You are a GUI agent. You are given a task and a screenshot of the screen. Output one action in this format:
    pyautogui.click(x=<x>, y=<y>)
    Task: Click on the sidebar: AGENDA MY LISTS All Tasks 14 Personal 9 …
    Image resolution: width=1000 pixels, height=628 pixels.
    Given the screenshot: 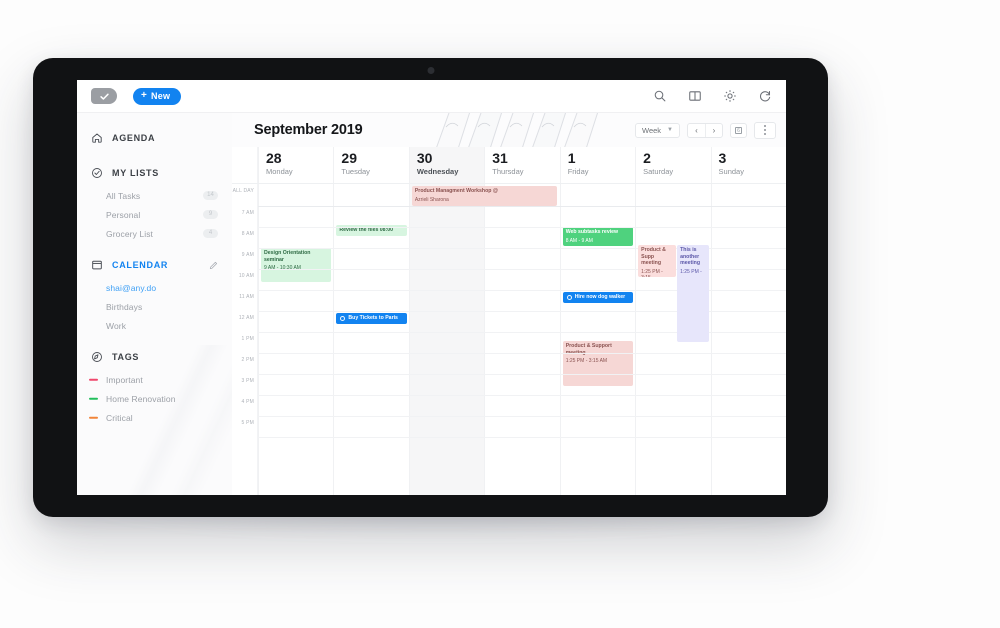 What is the action you would take?
    pyautogui.click(x=154, y=304)
    